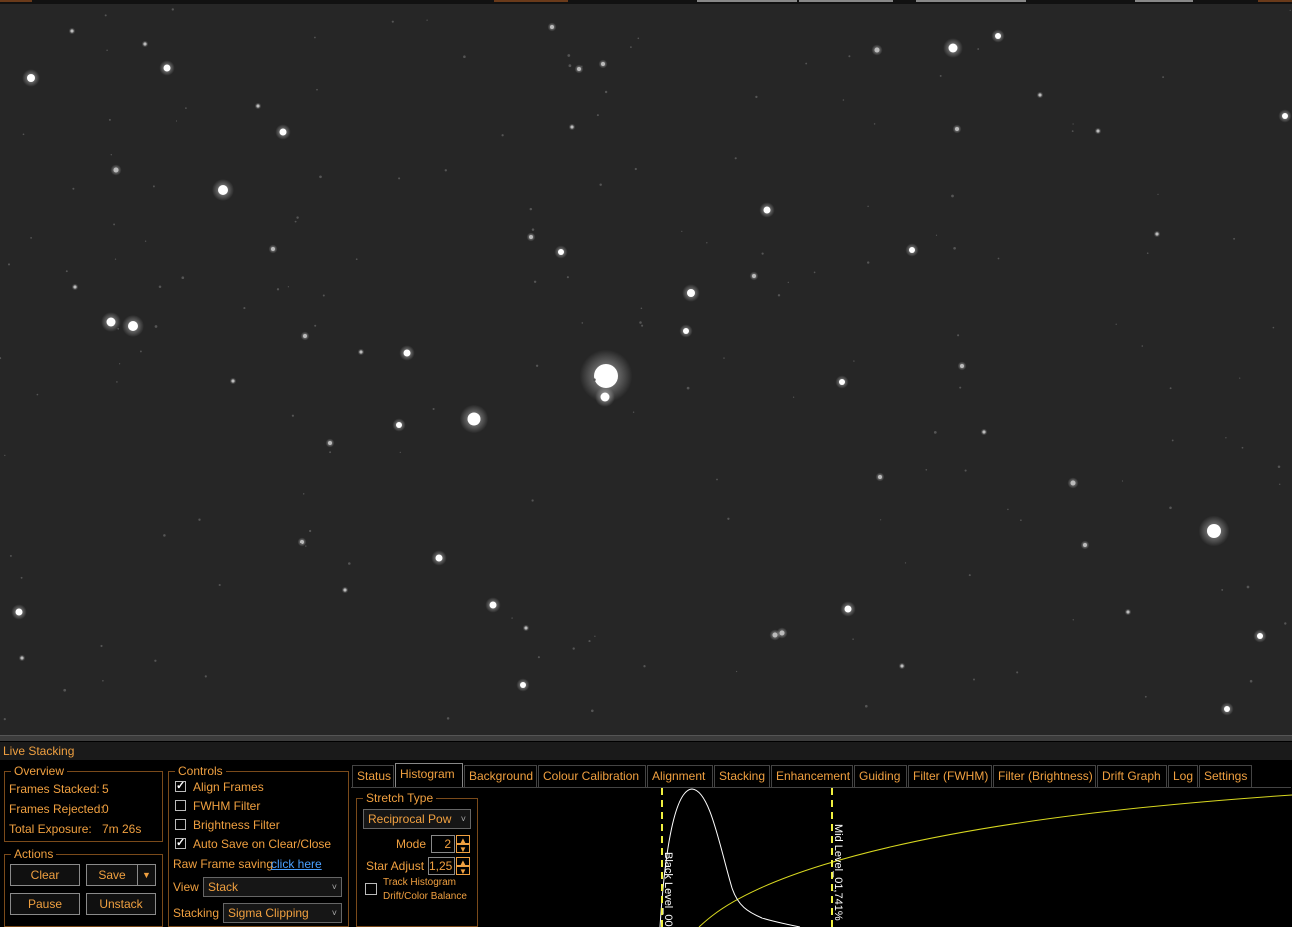 This screenshot has height=927, width=1292. Describe the element at coordinates (886, 857) in the screenshot. I see `histogram-plot: Black Level_00 Mid Level_01,741%` at that location.